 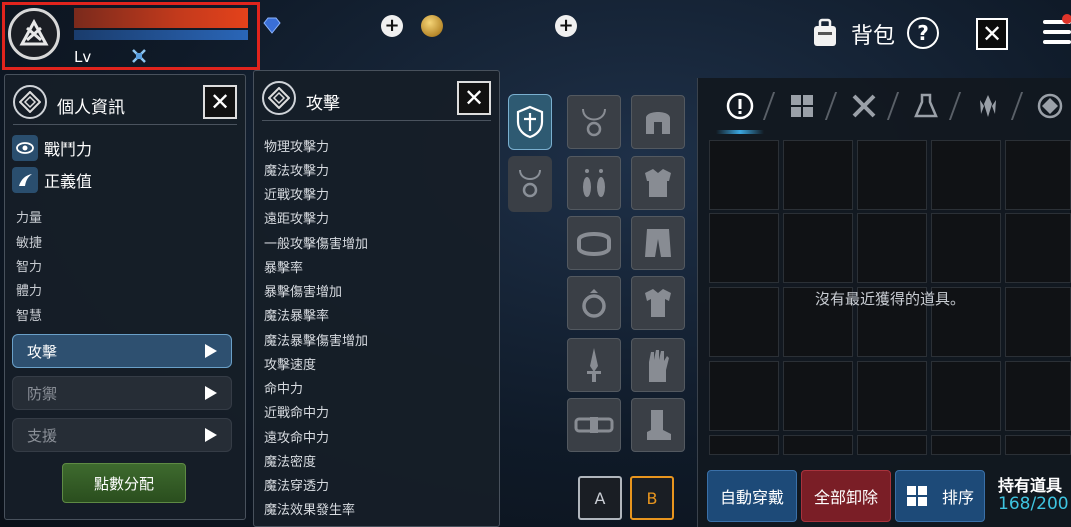 I want to click on slot-armor, so click(x=658, y=183).